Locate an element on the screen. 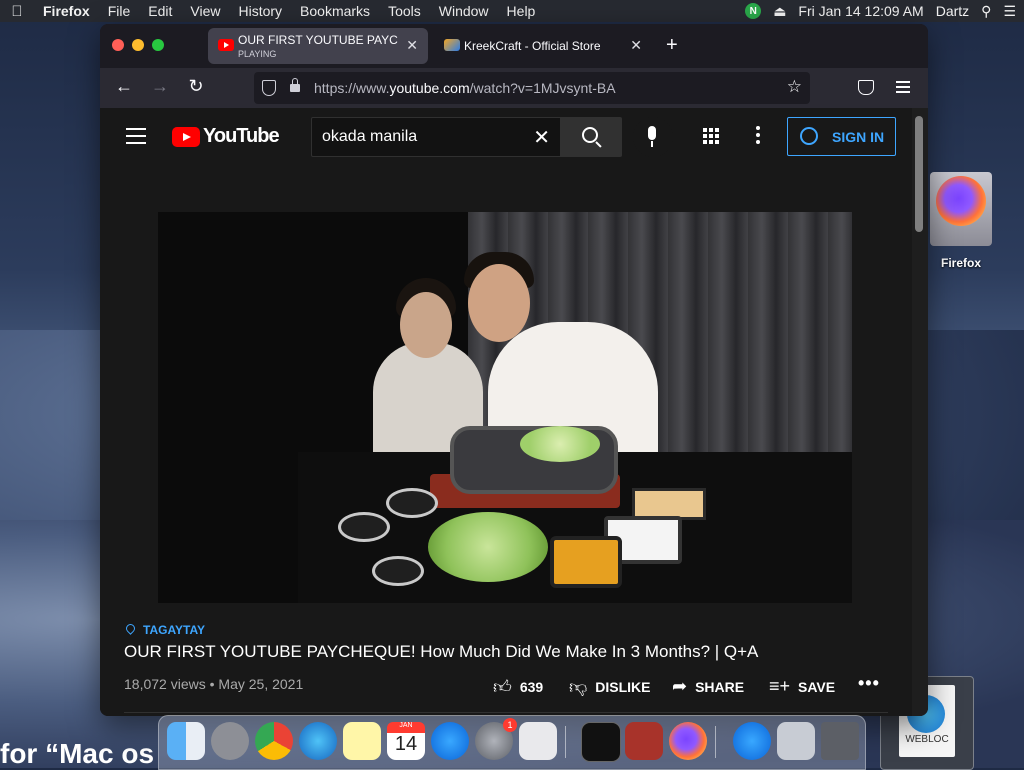  sign-in-label: SIGN IN is located at coordinates (858, 137).